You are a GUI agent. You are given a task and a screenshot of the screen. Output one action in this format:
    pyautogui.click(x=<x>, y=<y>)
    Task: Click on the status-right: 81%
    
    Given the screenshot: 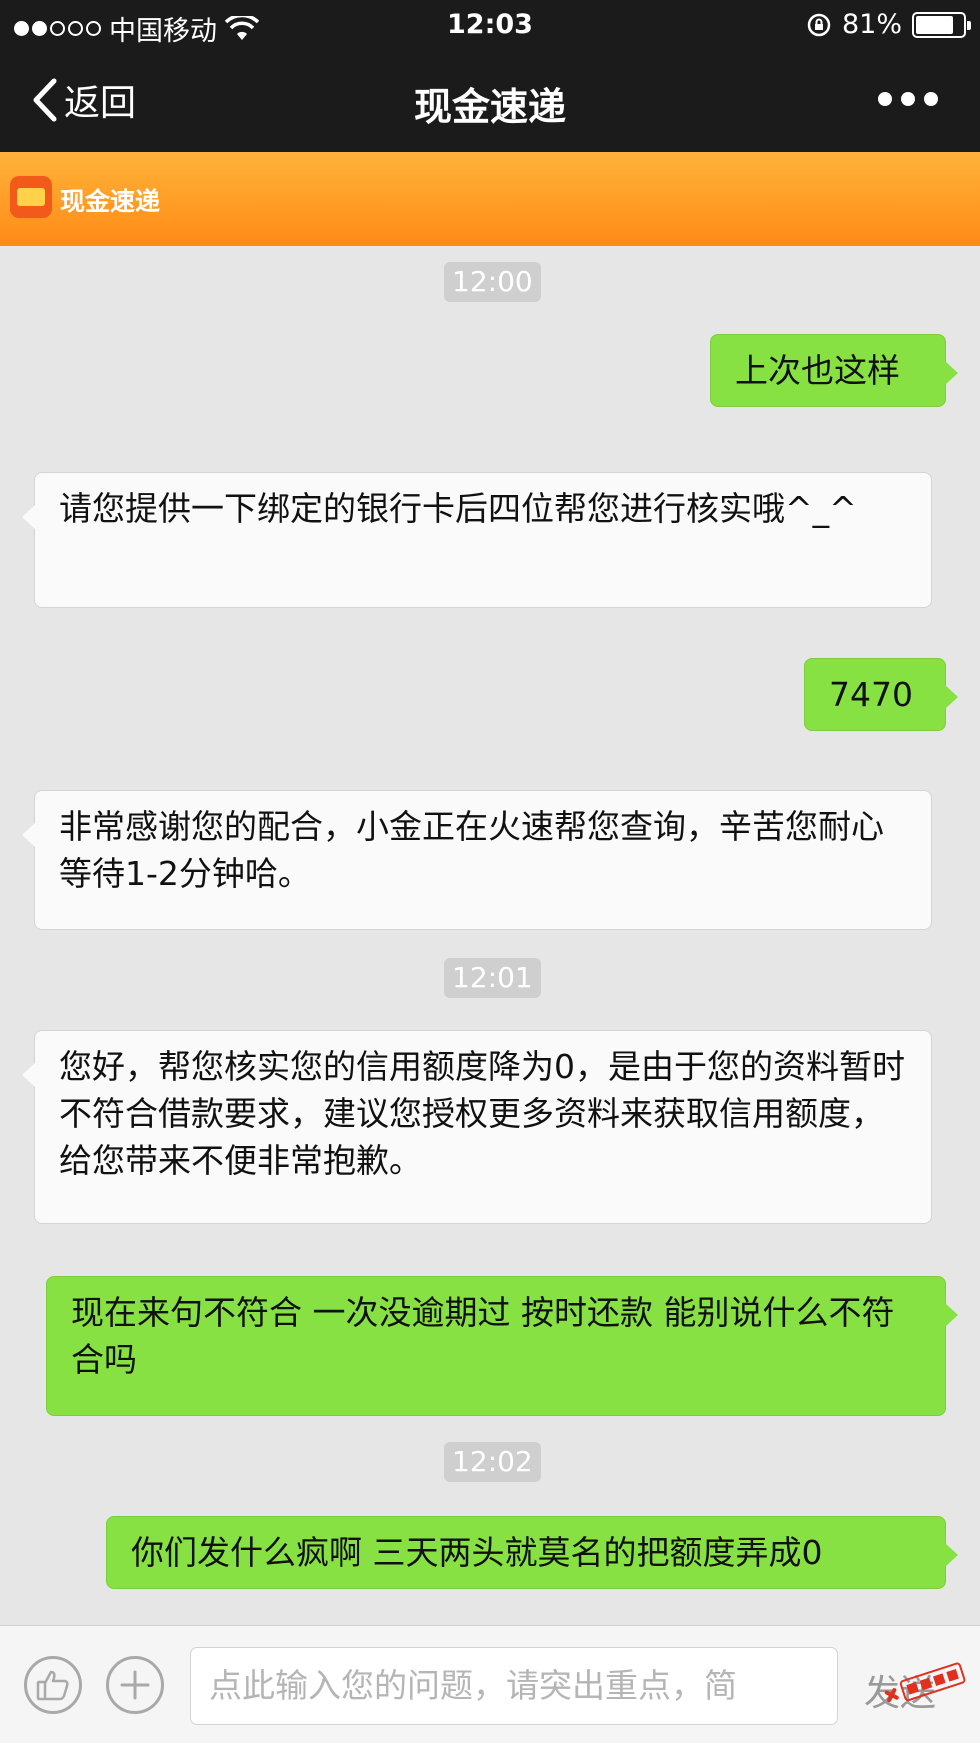 What is the action you would take?
    pyautogui.click(x=888, y=24)
    